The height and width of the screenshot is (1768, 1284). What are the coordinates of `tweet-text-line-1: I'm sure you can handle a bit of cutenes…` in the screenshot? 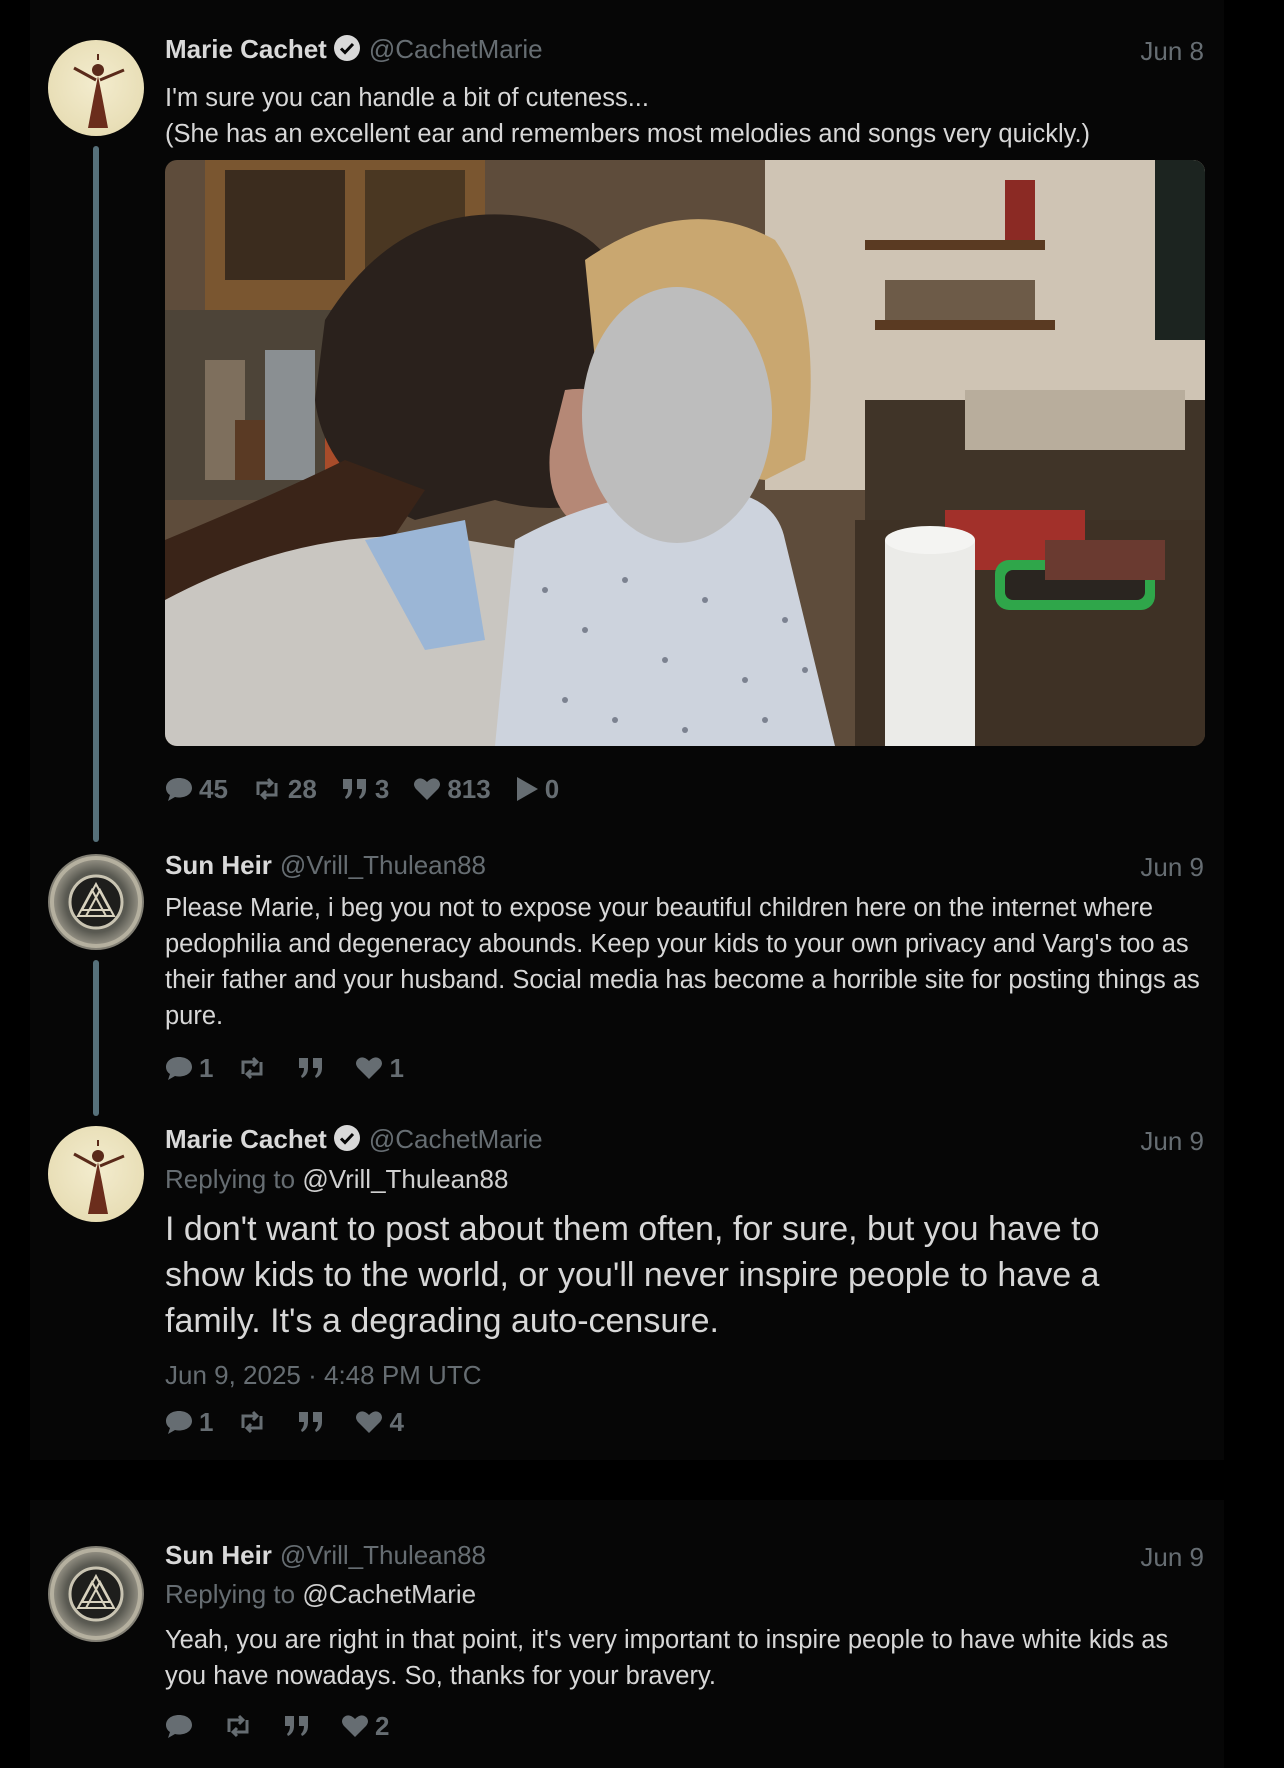 It's located at (407, 98).